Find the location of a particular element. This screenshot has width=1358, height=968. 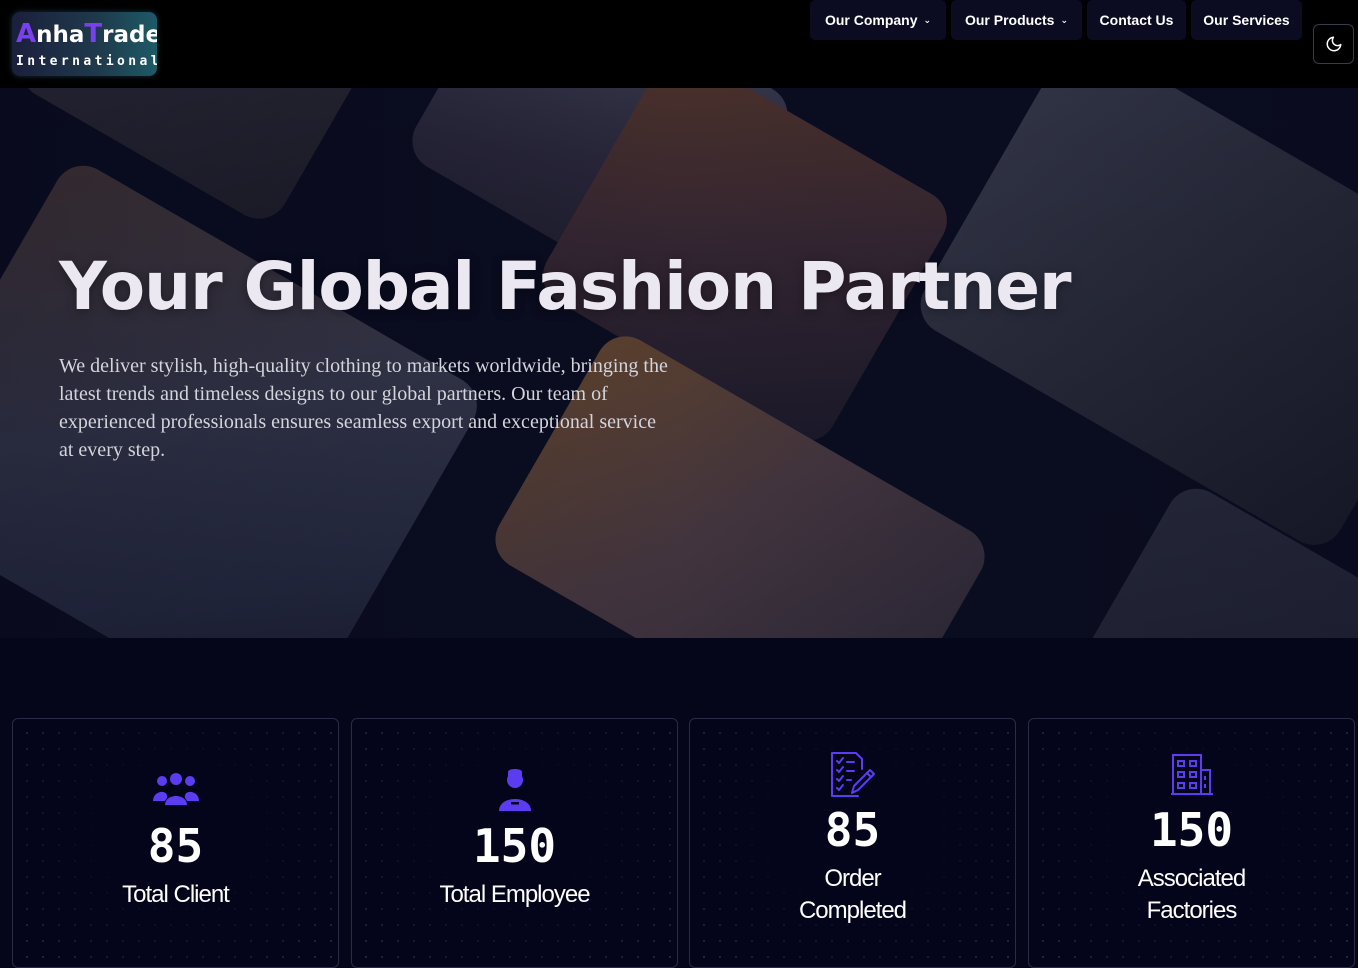

moon-icon is located at coordinates (1333, 44).